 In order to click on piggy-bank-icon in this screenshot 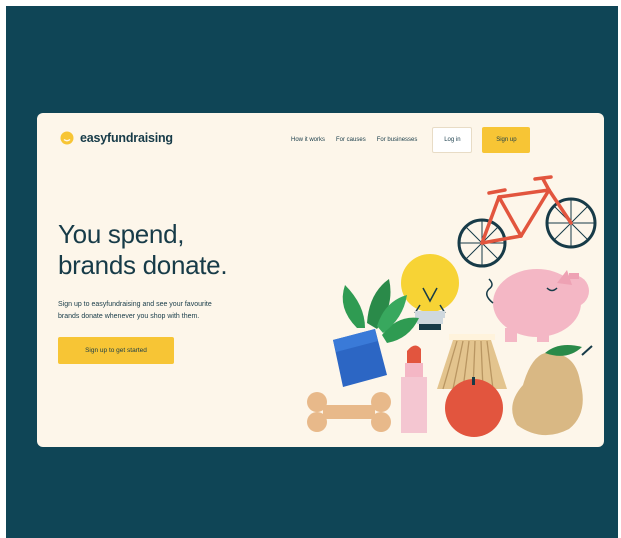, I will do `click(537, 305)`.